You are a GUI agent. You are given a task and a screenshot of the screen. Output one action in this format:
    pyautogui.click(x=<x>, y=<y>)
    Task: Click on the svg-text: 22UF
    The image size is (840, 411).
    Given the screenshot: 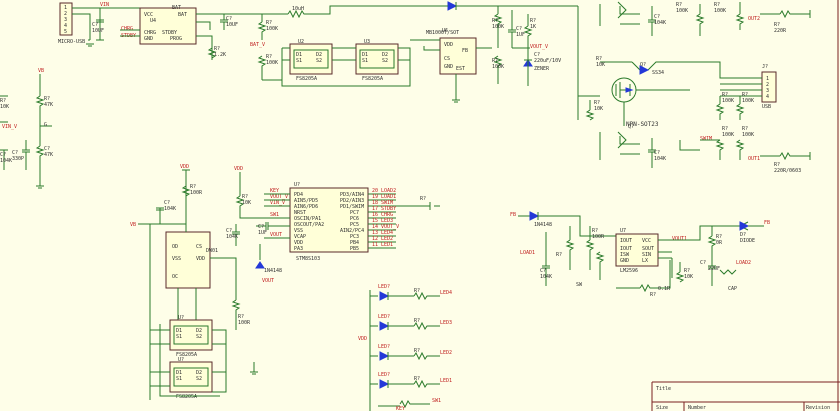 What is the action you would take?
    pyautogui.click(x=714, y=269)
    